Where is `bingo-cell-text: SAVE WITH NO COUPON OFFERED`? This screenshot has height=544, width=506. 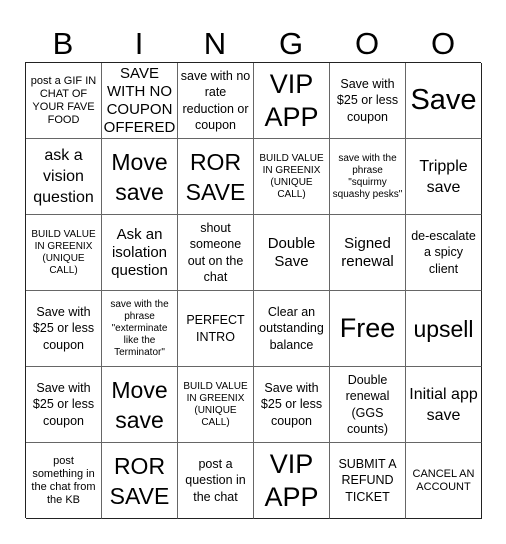
bingo-cell-text: SAVE WITH NO COUPON OFFERED is located at coordinates (139, 100).